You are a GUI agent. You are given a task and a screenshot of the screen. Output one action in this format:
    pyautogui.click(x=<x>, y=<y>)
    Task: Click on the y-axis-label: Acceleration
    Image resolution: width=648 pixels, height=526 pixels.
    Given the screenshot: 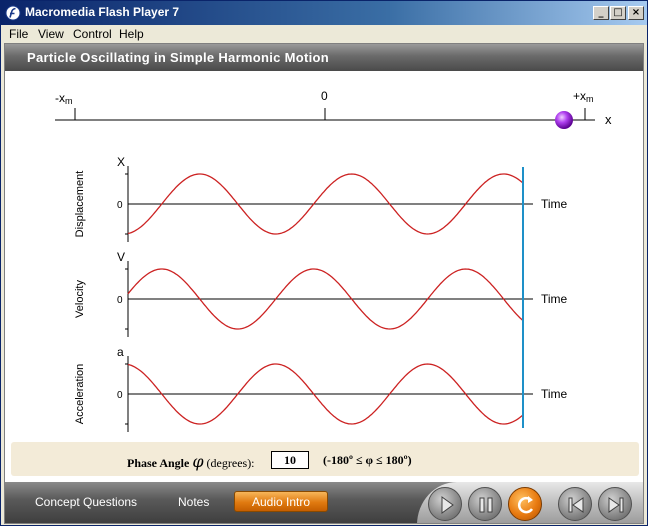 What is the action you would take?
    pyautogui.click(x=80, y=394)
    